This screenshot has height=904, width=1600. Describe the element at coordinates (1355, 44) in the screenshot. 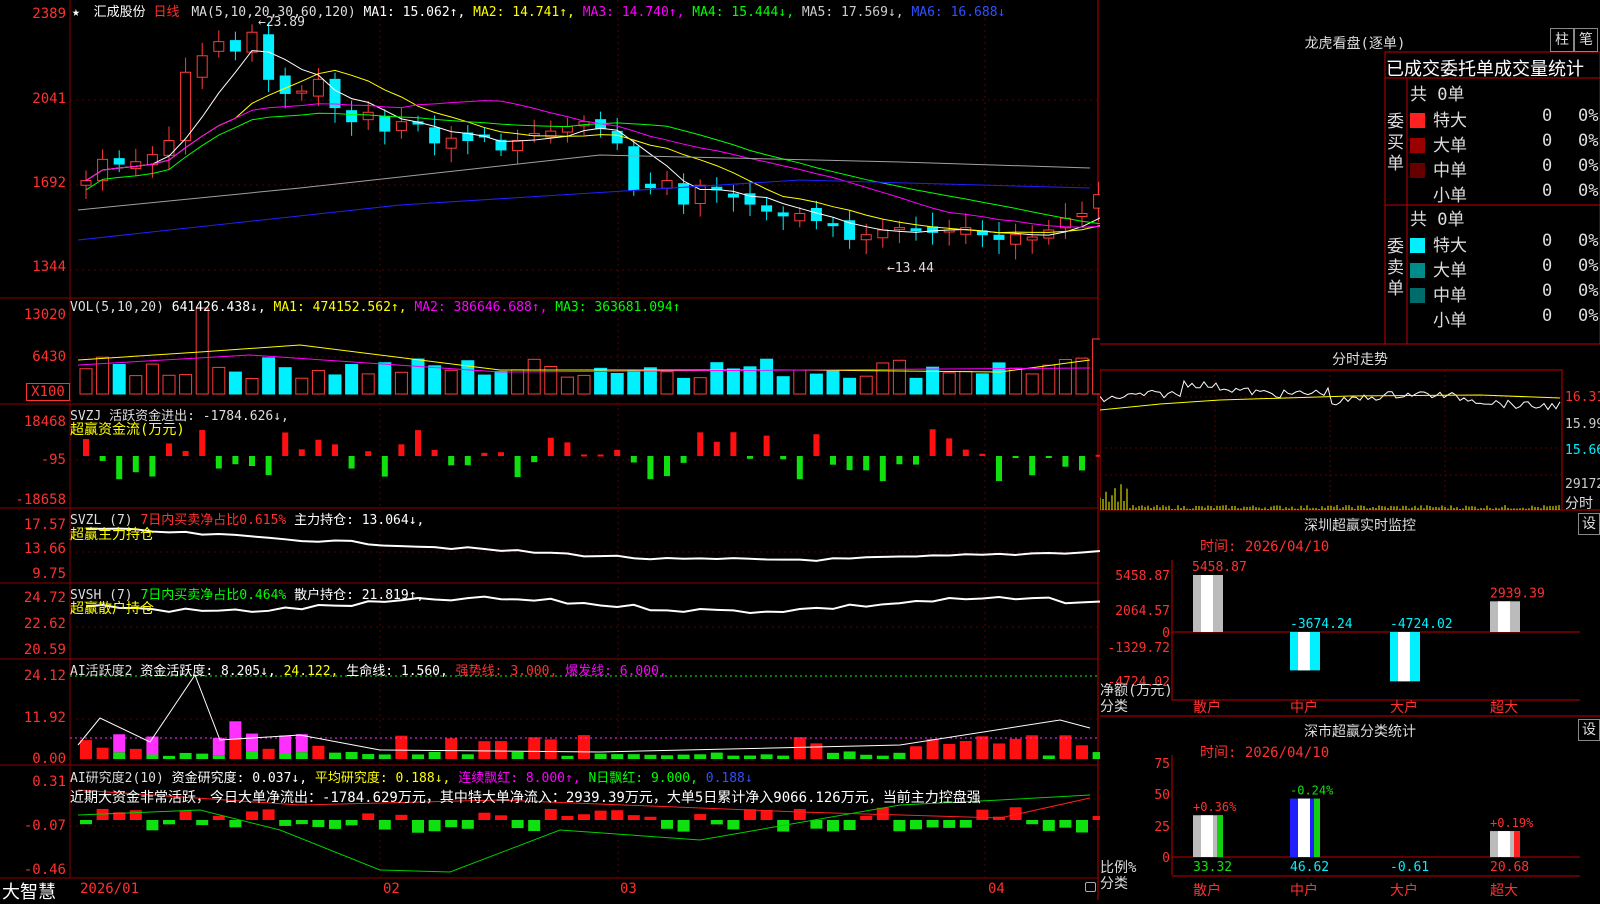

I see `dragon-title: 龙虎看盘(逐单)` at that location.